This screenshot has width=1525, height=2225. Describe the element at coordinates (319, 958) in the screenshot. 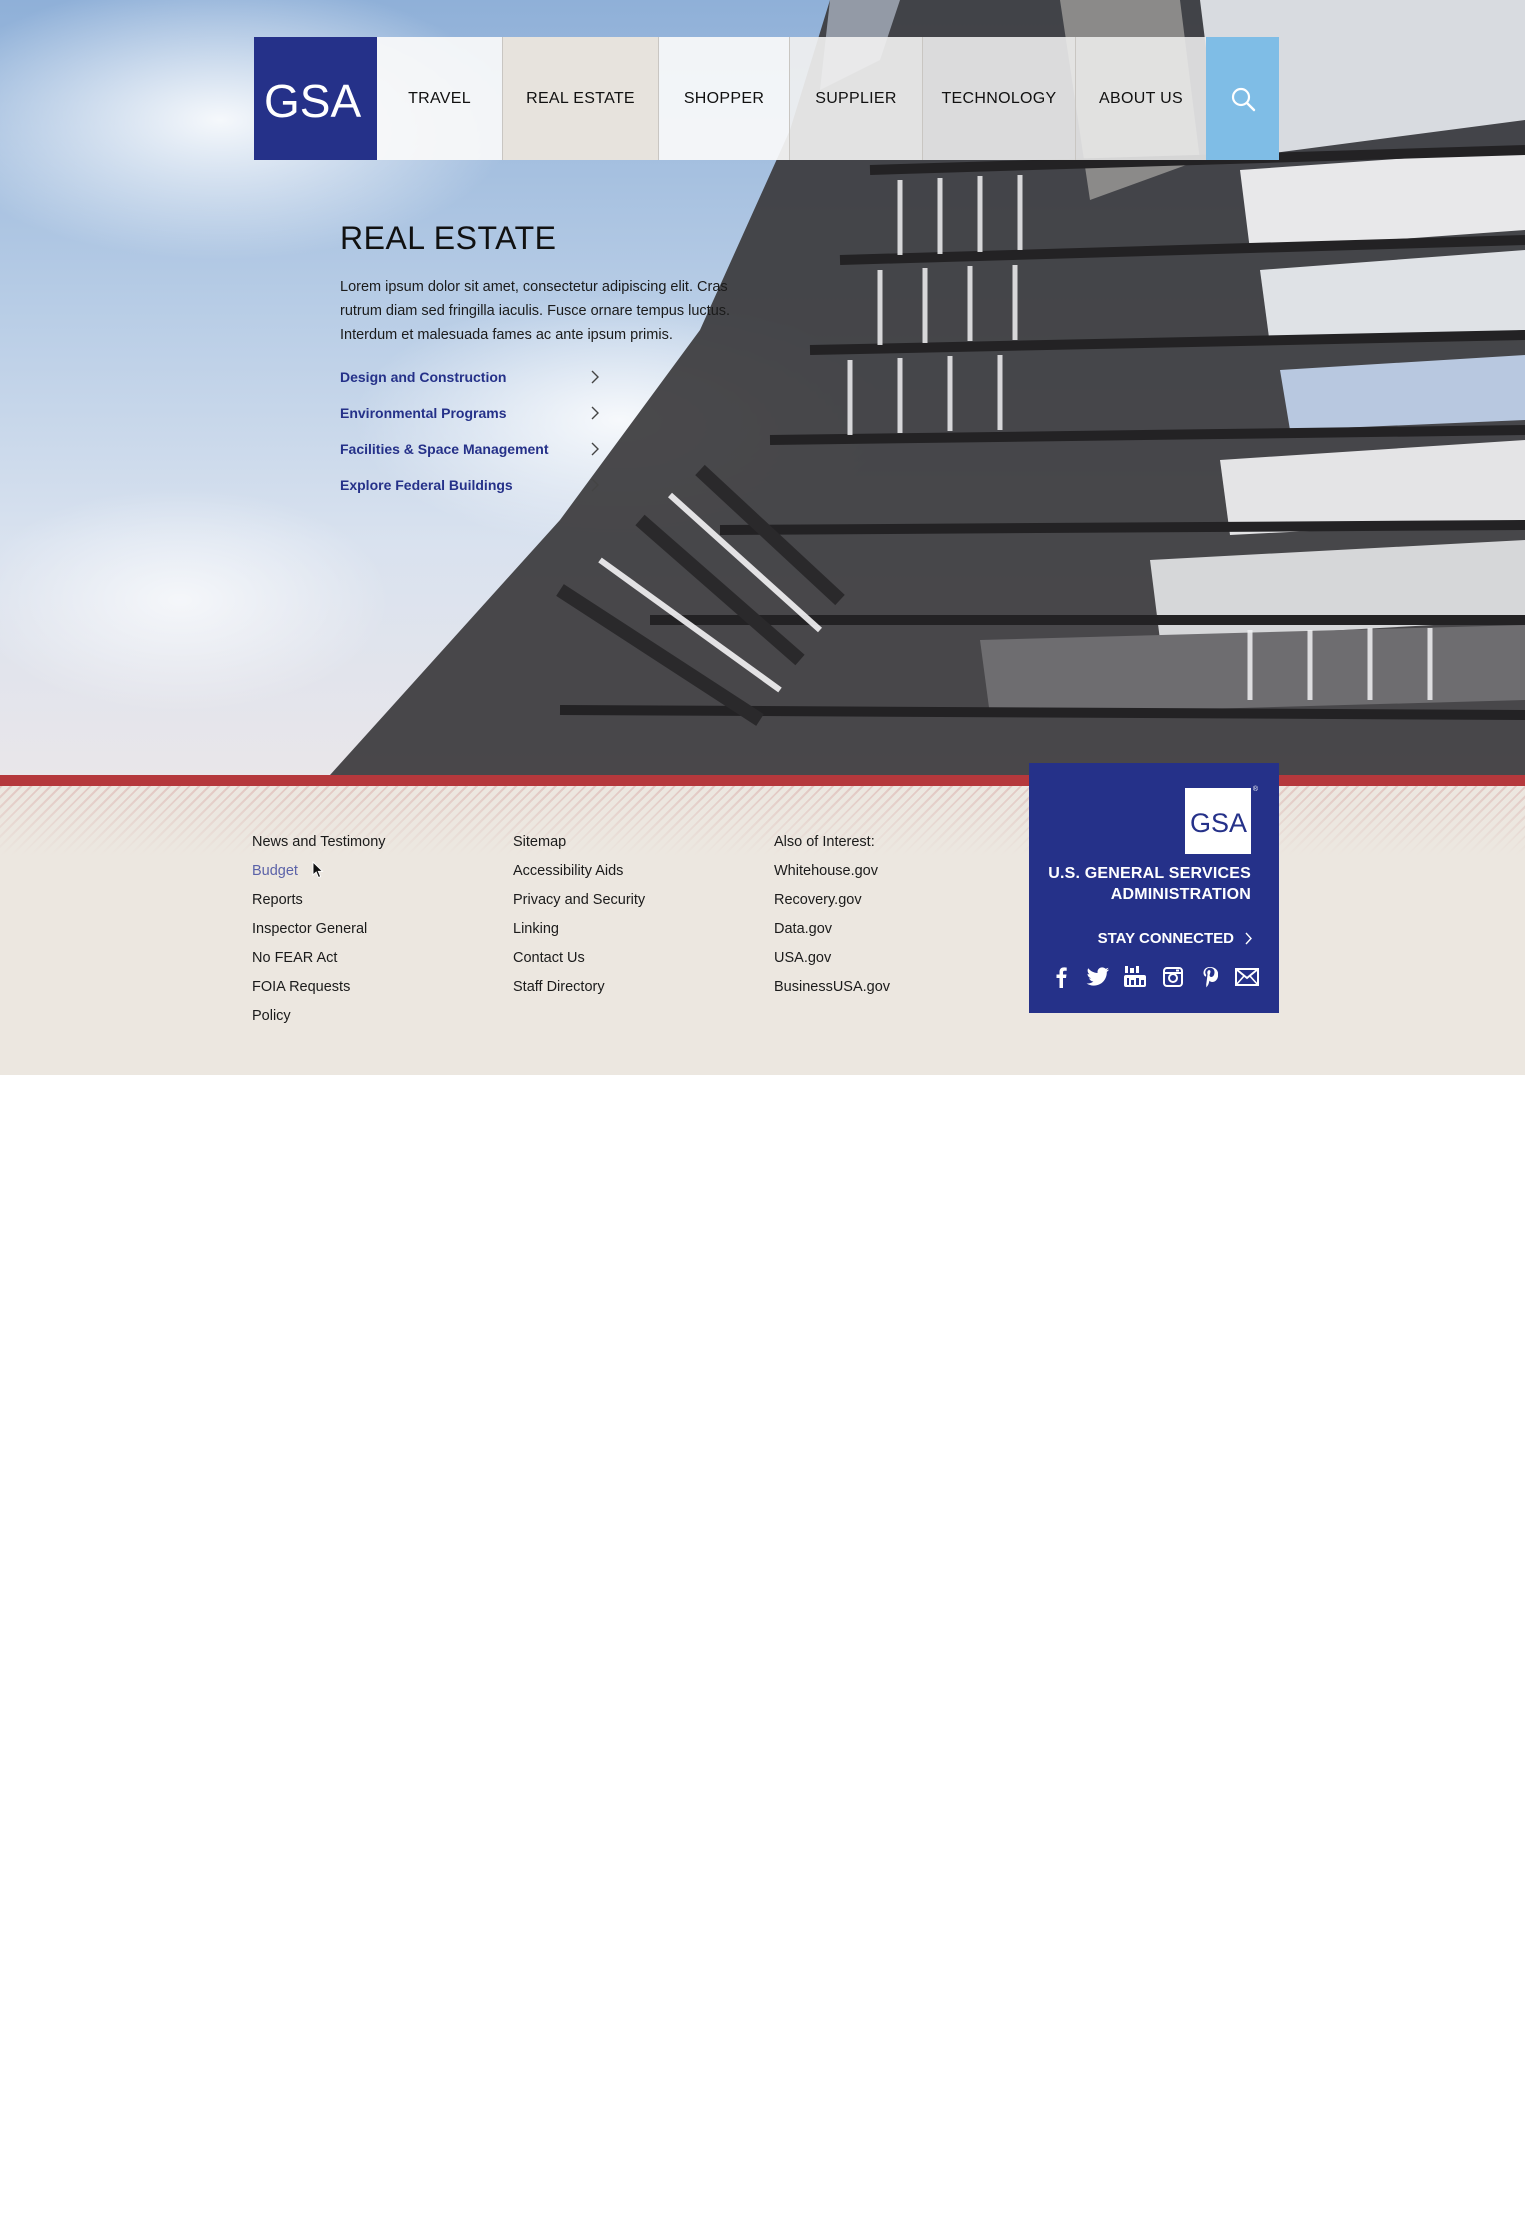

I see `footer-link-no-fear-act: No FEAR Act` at that location.